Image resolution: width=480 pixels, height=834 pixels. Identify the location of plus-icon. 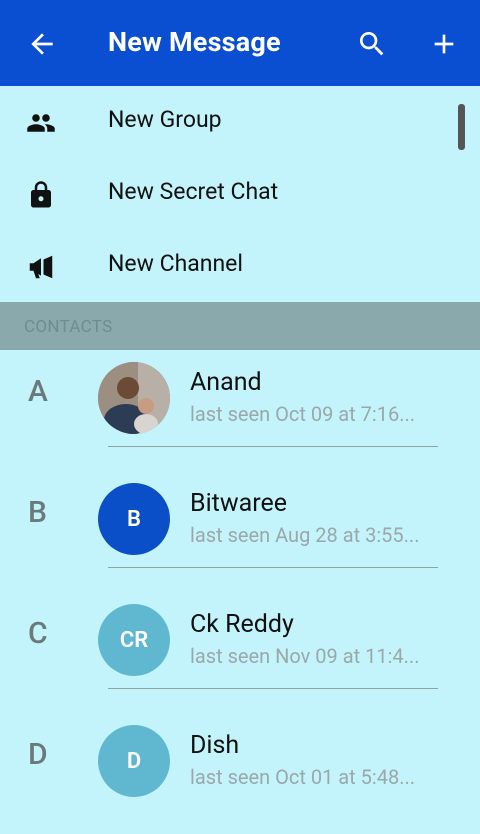
(444, 44).